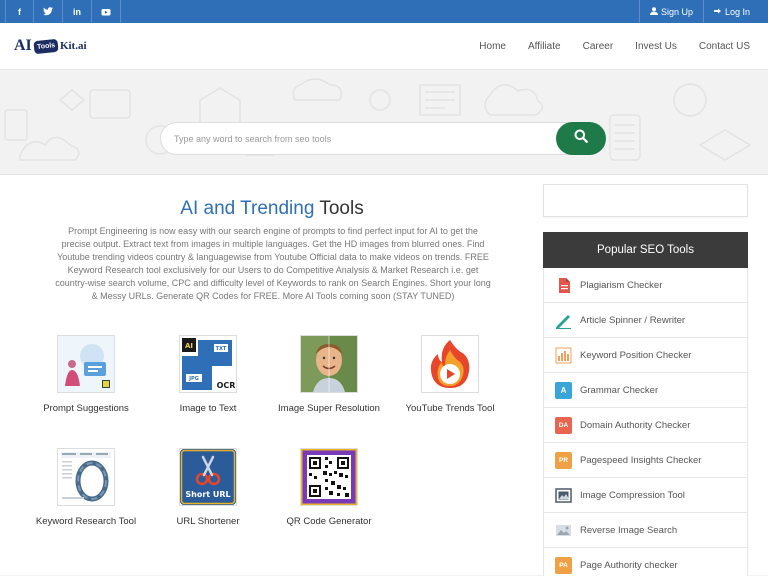 This screenshot has height=576, width=768. I want to click on nav-career: Career, so click(598, 46).